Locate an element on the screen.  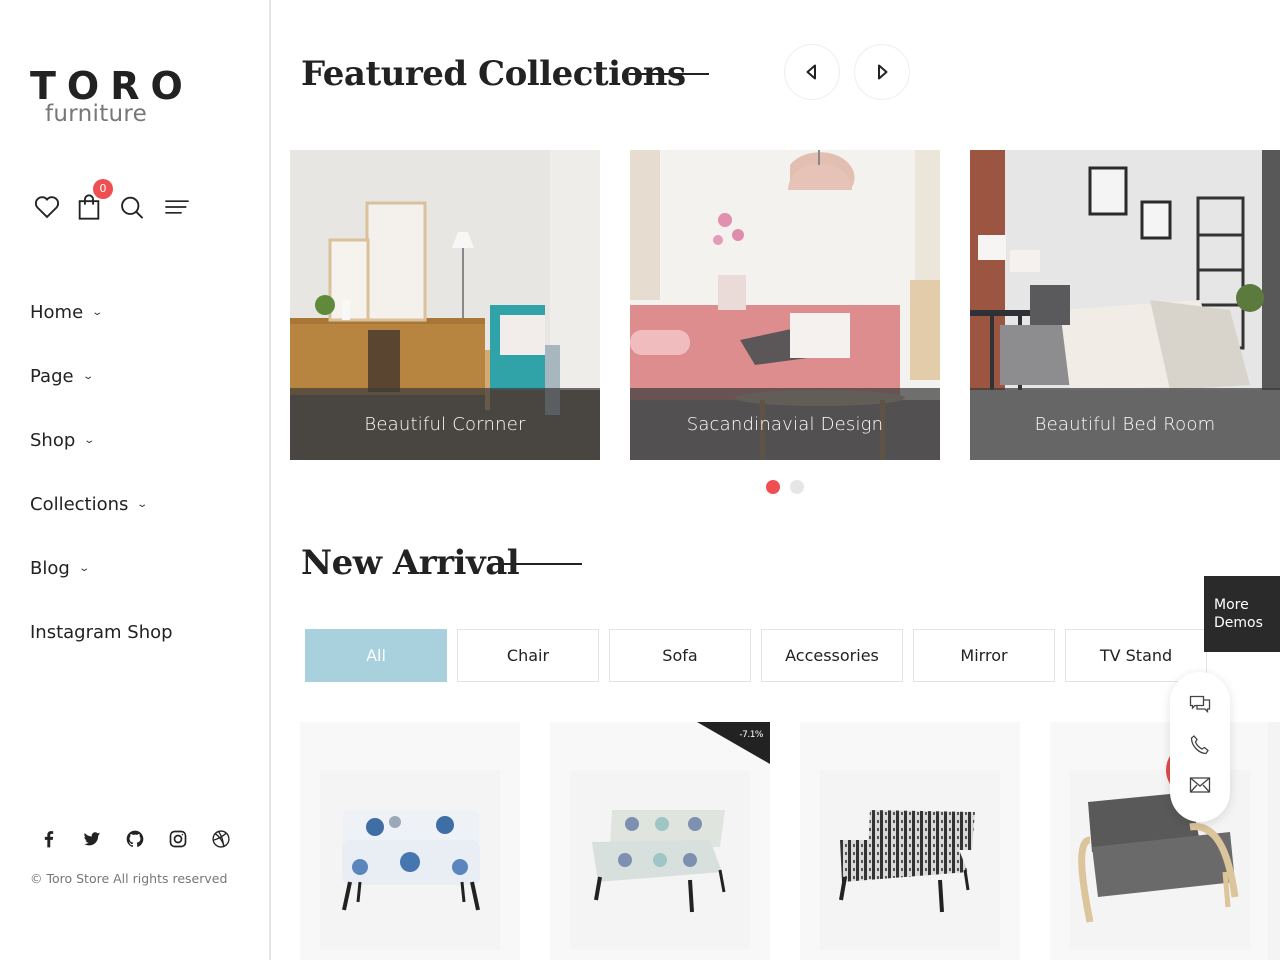
next-product-edge is located at coordinates (1274, 841).